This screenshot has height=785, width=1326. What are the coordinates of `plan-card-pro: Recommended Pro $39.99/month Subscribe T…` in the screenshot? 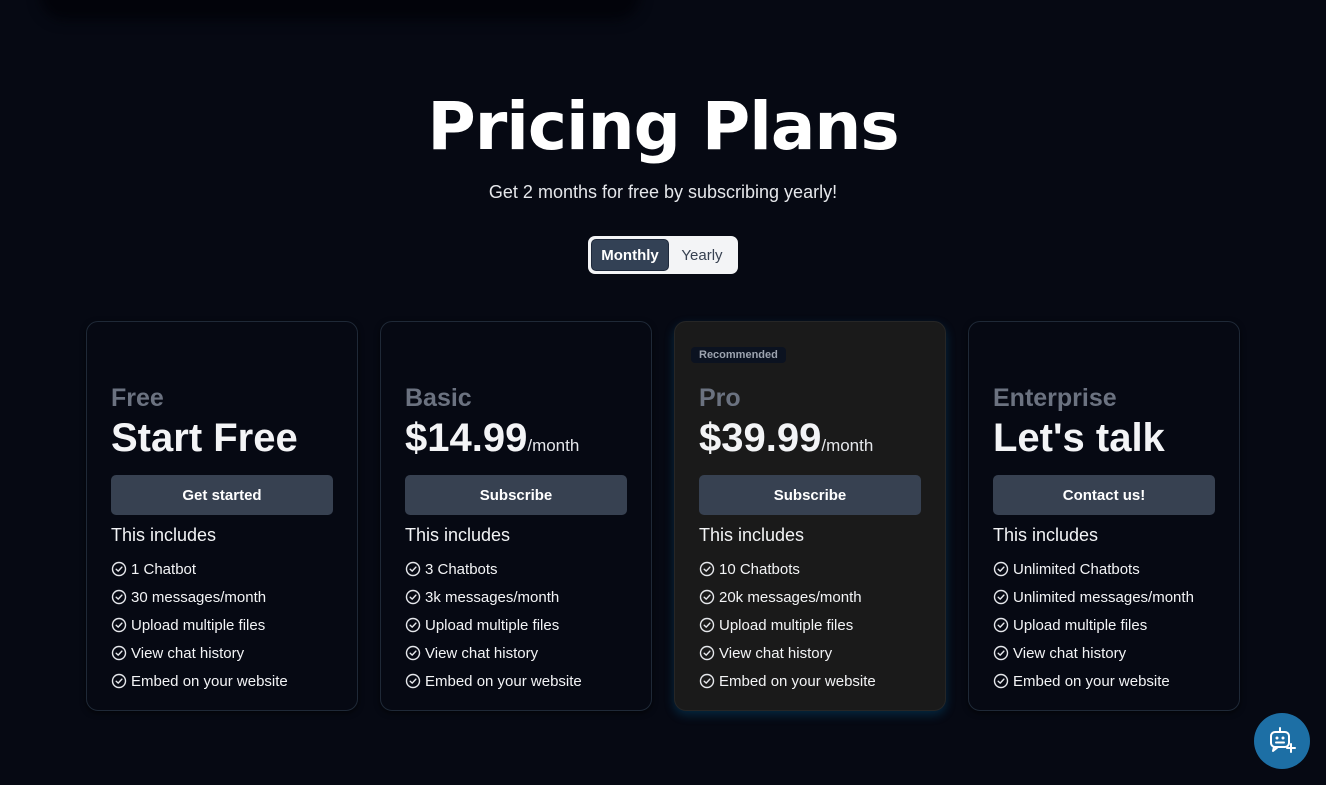 It's located at (810, 516).